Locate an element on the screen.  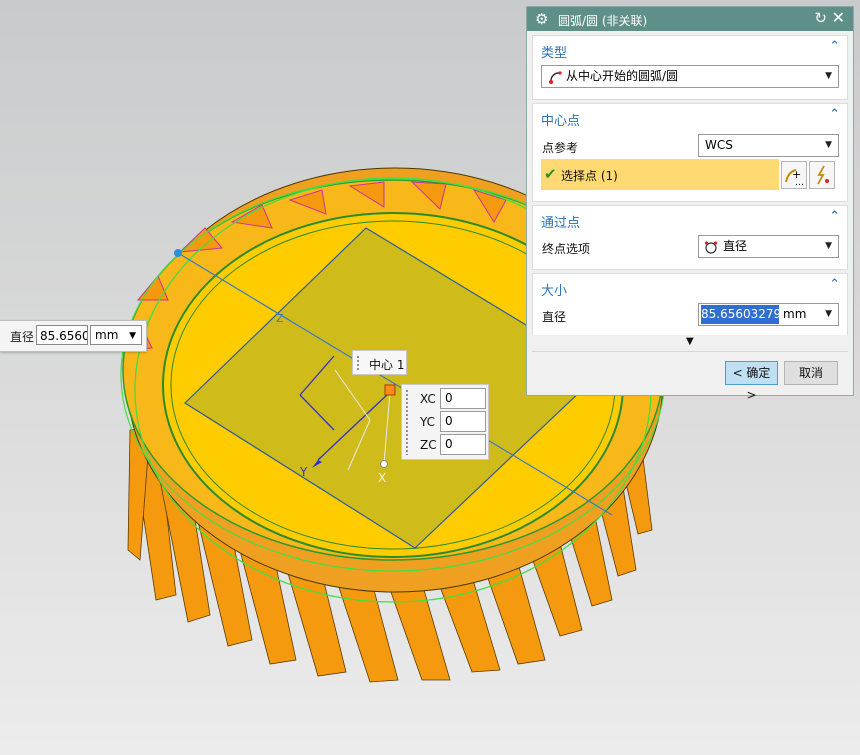
floating-diameter-label: 直径 is located at coordinates (22, 337).